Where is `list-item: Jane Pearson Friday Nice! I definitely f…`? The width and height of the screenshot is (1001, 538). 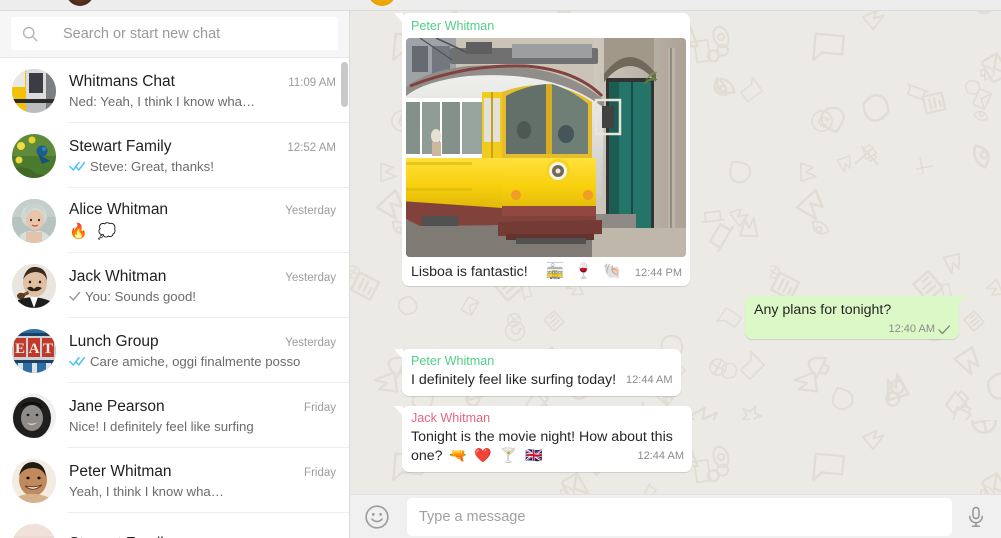
list-item: Jane Pearson Friday Nice! I definitely f… is located at coordinates (174, 415).